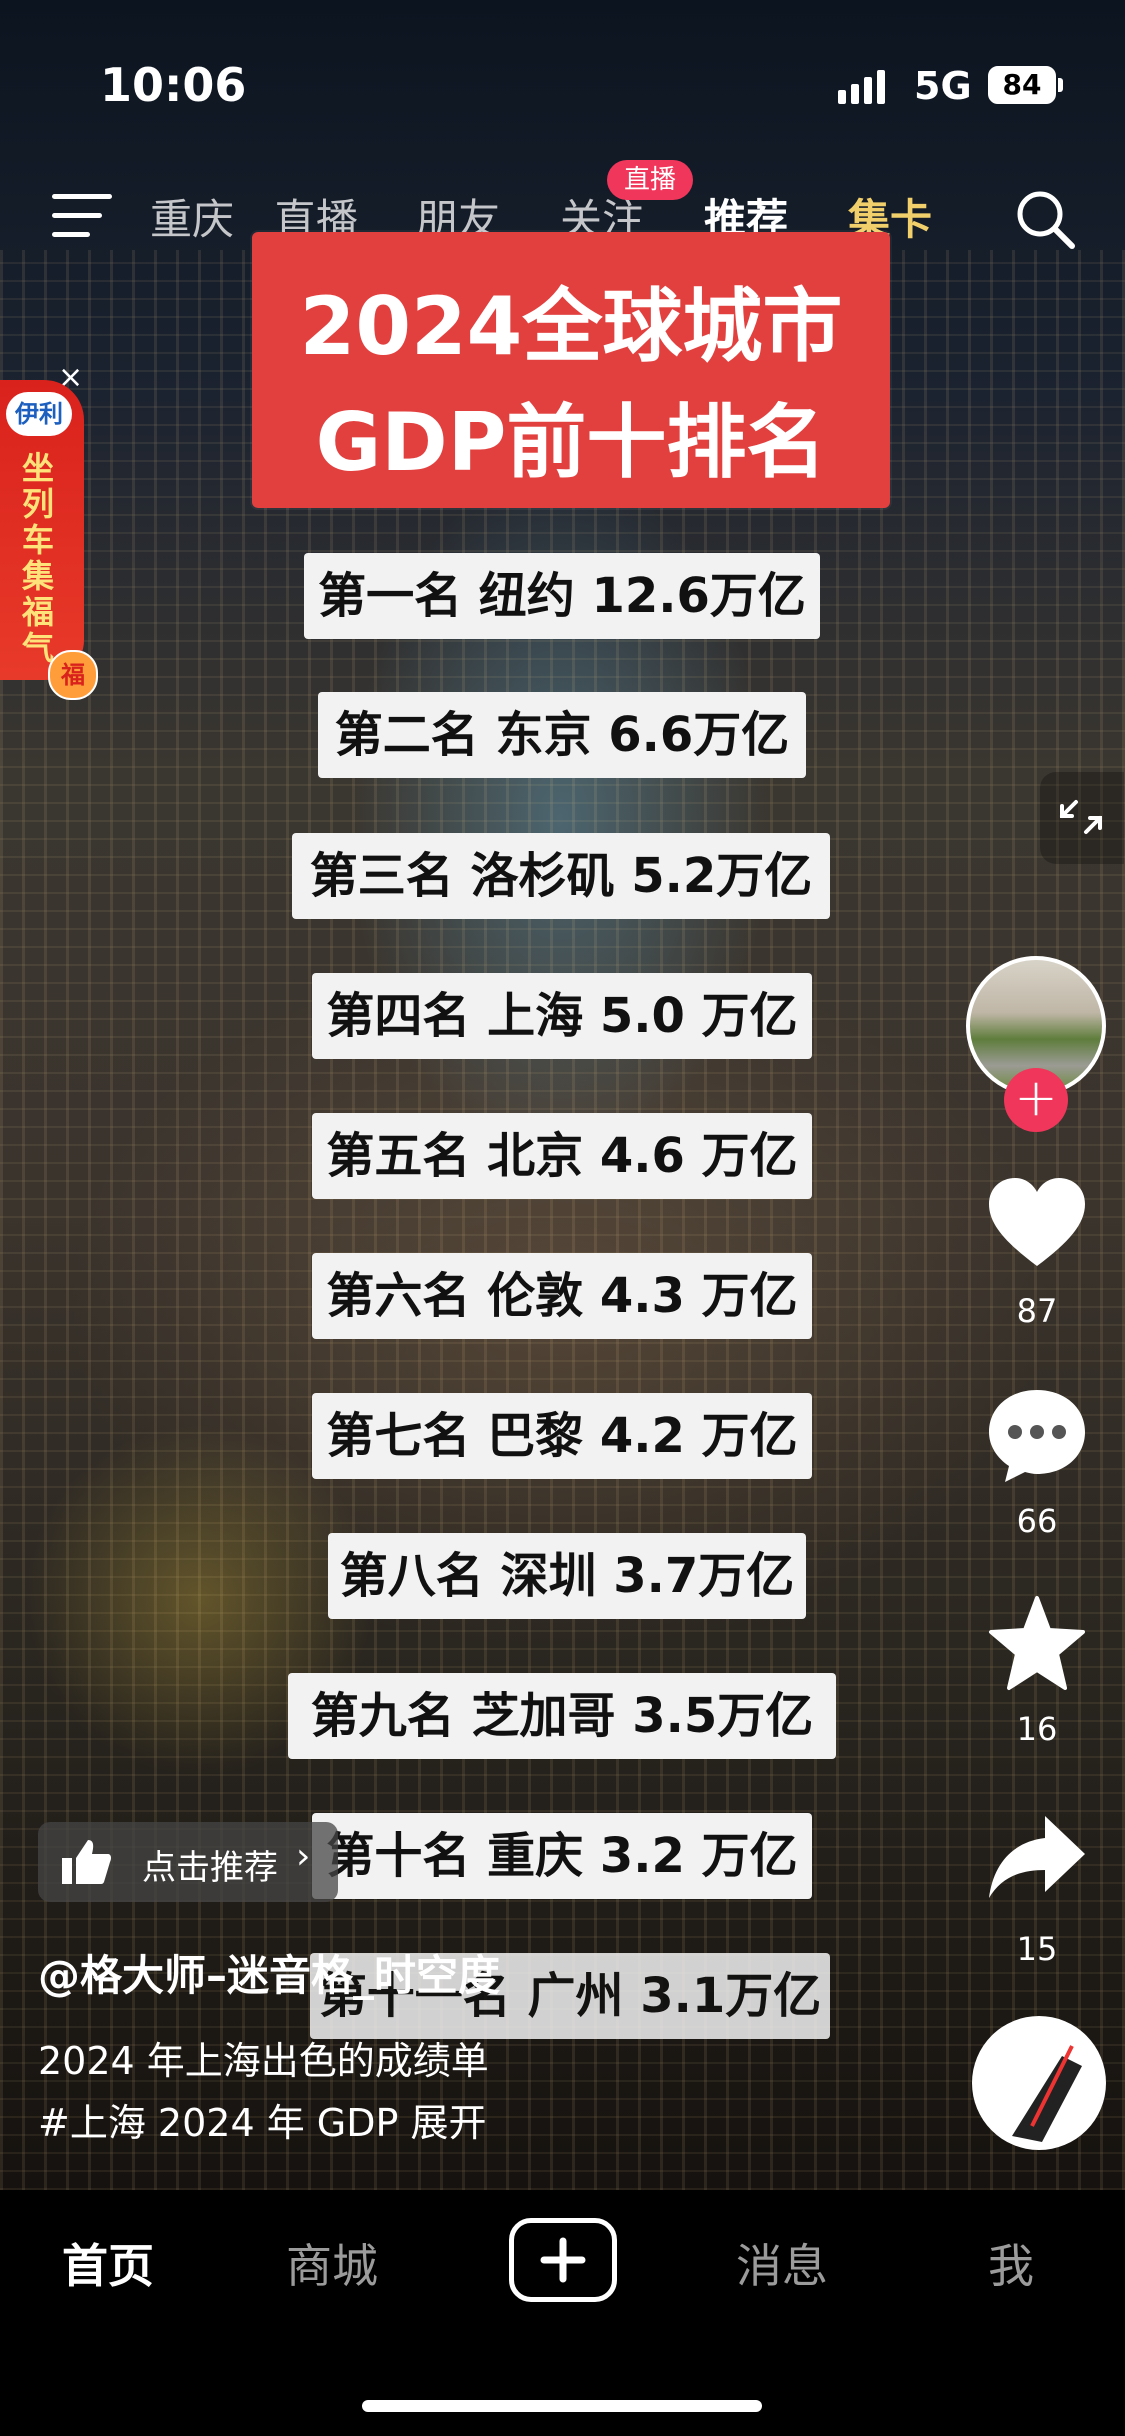 The height and width of the screenshot is (2436, 1125). What do you see at coordinates (262, 2119) in the screenshot?
I see `post-hashtag: #上海 2024 年 GDP 展开` at bounding box center [262, 2119].